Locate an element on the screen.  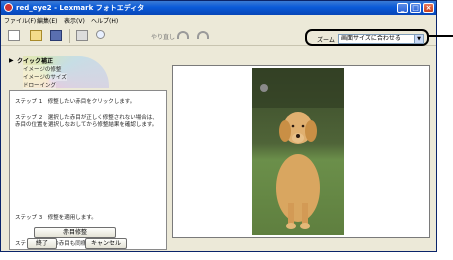
zoom-icon is located at coordinates (102, 35).